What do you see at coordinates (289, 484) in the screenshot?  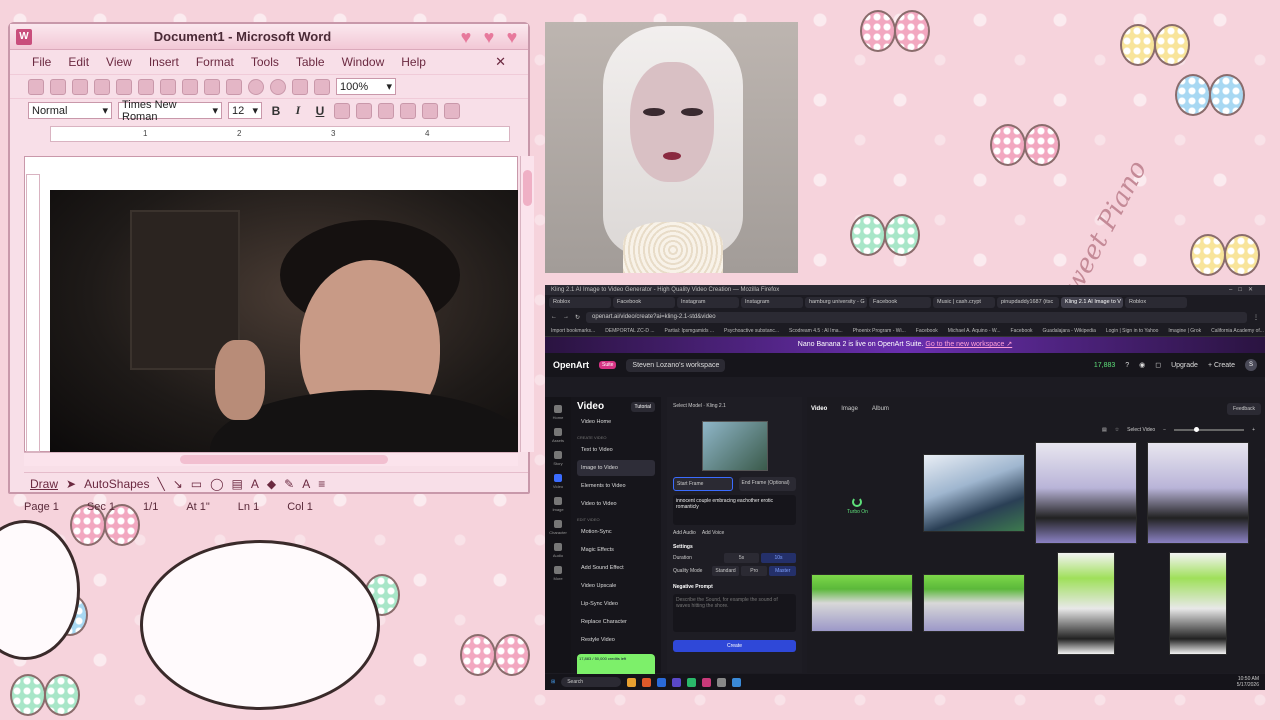 I see `line-color-icon: ✎` at bounding box center [289, 484].